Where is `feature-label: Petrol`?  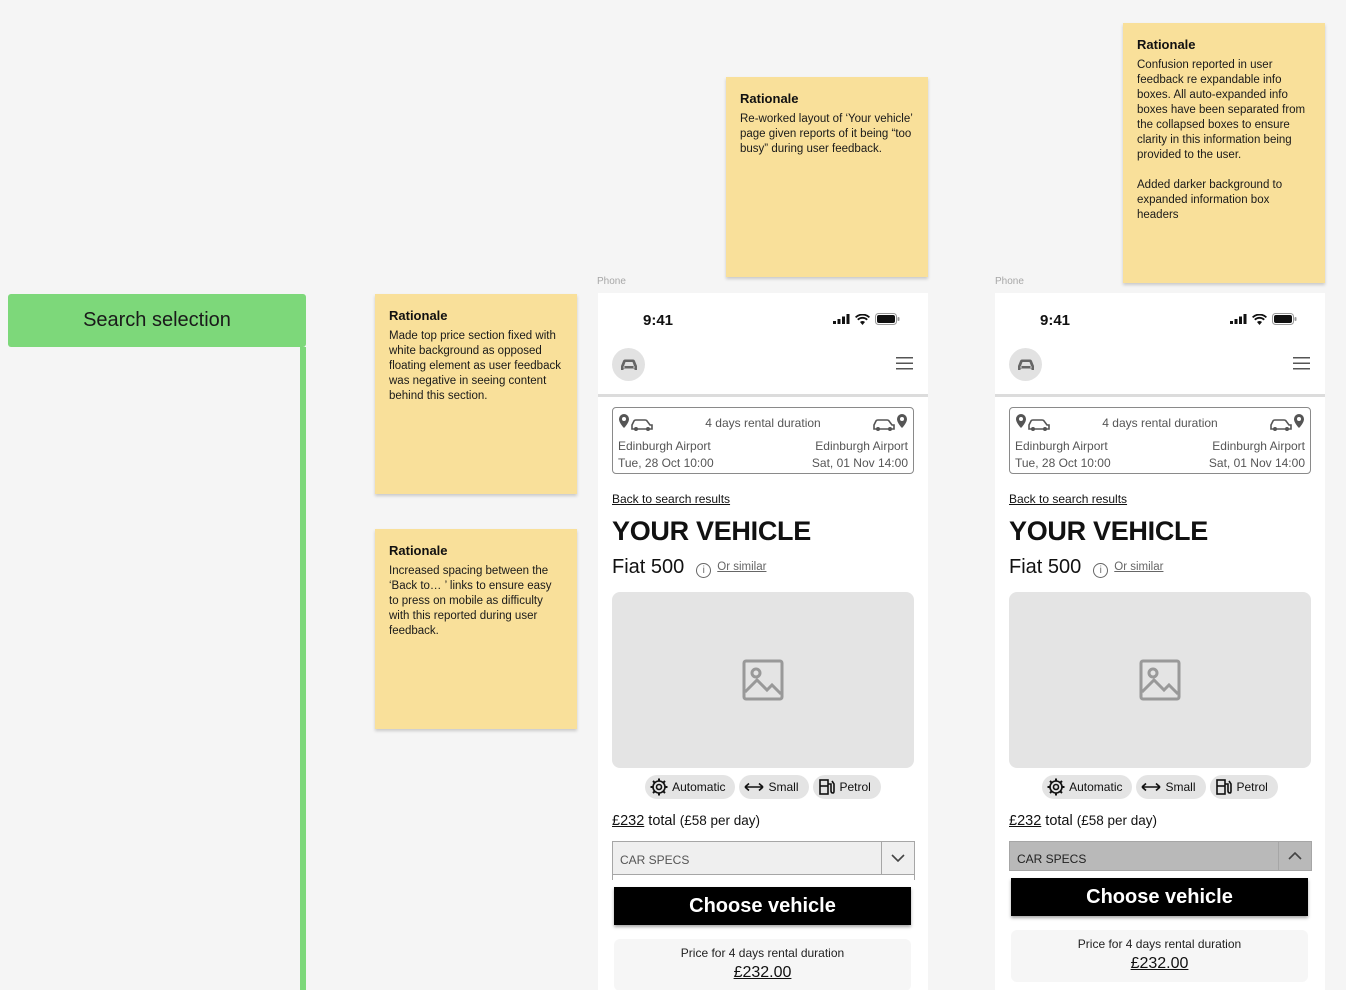
feature-label: Petrol is located at coordinates (1252, 787).